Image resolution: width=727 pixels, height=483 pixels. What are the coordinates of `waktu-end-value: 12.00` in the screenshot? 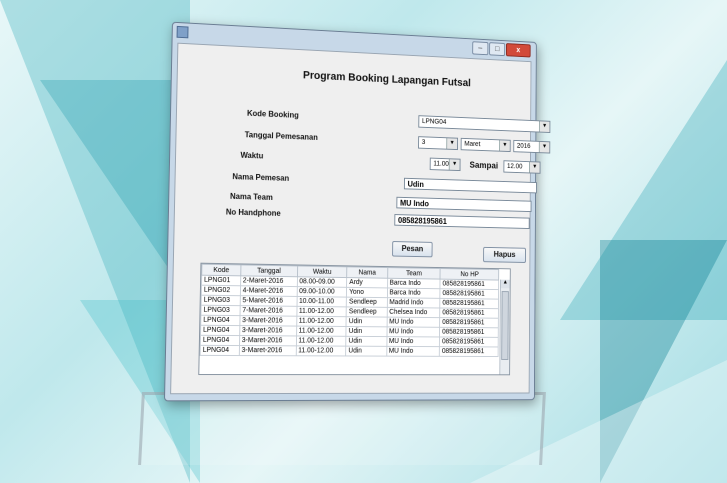 It's located at (514, 167).